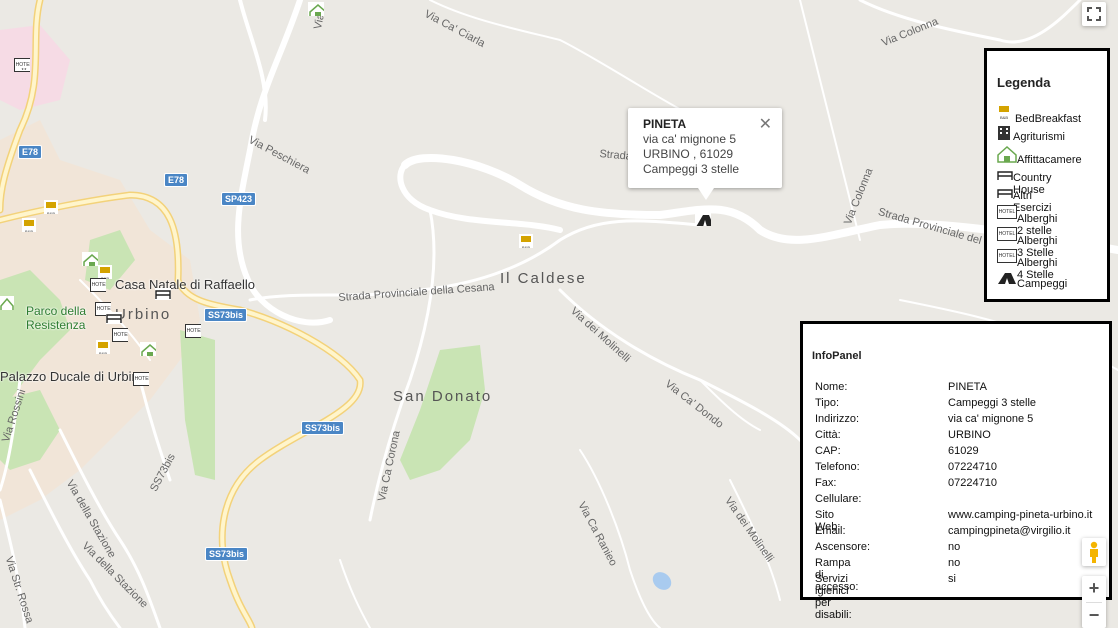 The height and width of the screenshot is (628, 1118). Describe the element at coordinates (837, 419) in the screenshot. I see `info-row-key: Indirizzo:` at that location.